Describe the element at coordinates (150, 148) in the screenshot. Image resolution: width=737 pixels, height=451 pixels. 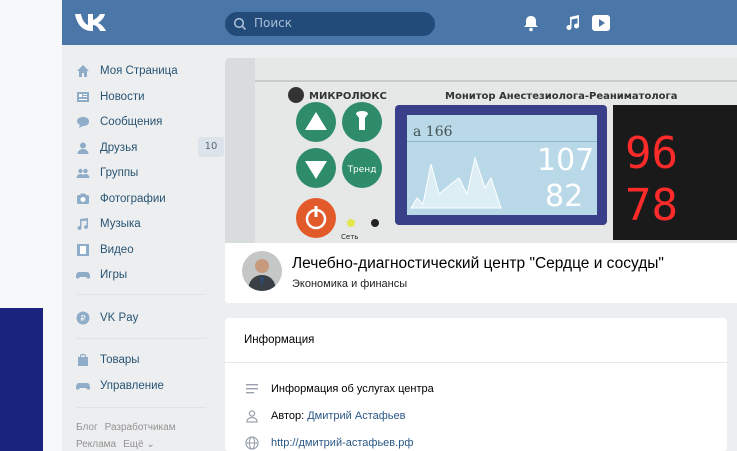
I see `sidebar-item-friends: Друзья 10` at that location.